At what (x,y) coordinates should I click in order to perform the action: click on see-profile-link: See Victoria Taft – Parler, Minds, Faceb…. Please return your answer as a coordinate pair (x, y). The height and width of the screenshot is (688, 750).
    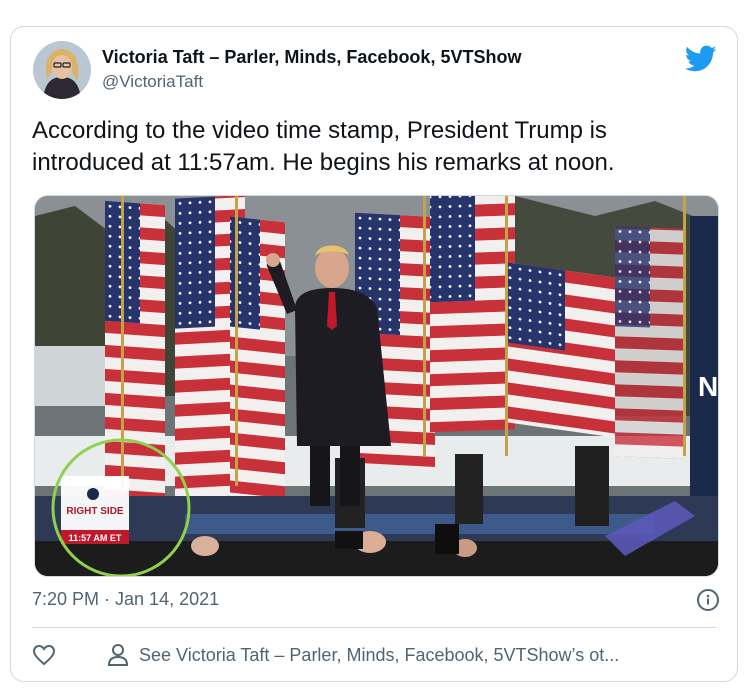
    Looking at the image, I should click on (379, 655).